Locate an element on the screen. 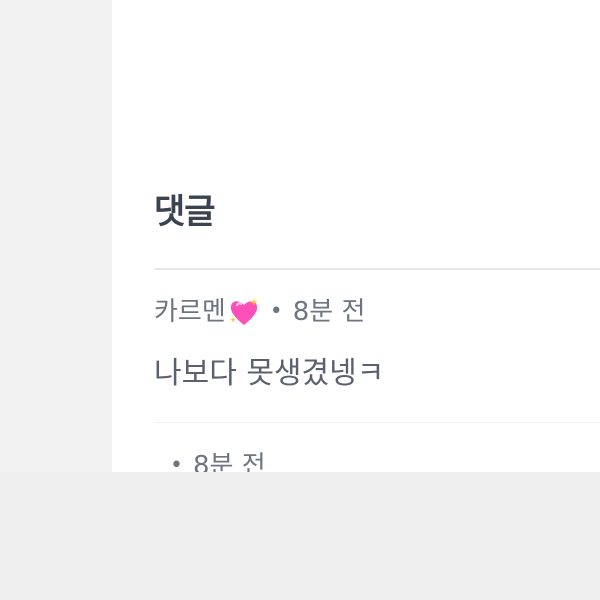 The height and width of the screenshot is (600, 600). comment-meta: 카르멘 • 8분 전 is located at coordinates (259, 312).